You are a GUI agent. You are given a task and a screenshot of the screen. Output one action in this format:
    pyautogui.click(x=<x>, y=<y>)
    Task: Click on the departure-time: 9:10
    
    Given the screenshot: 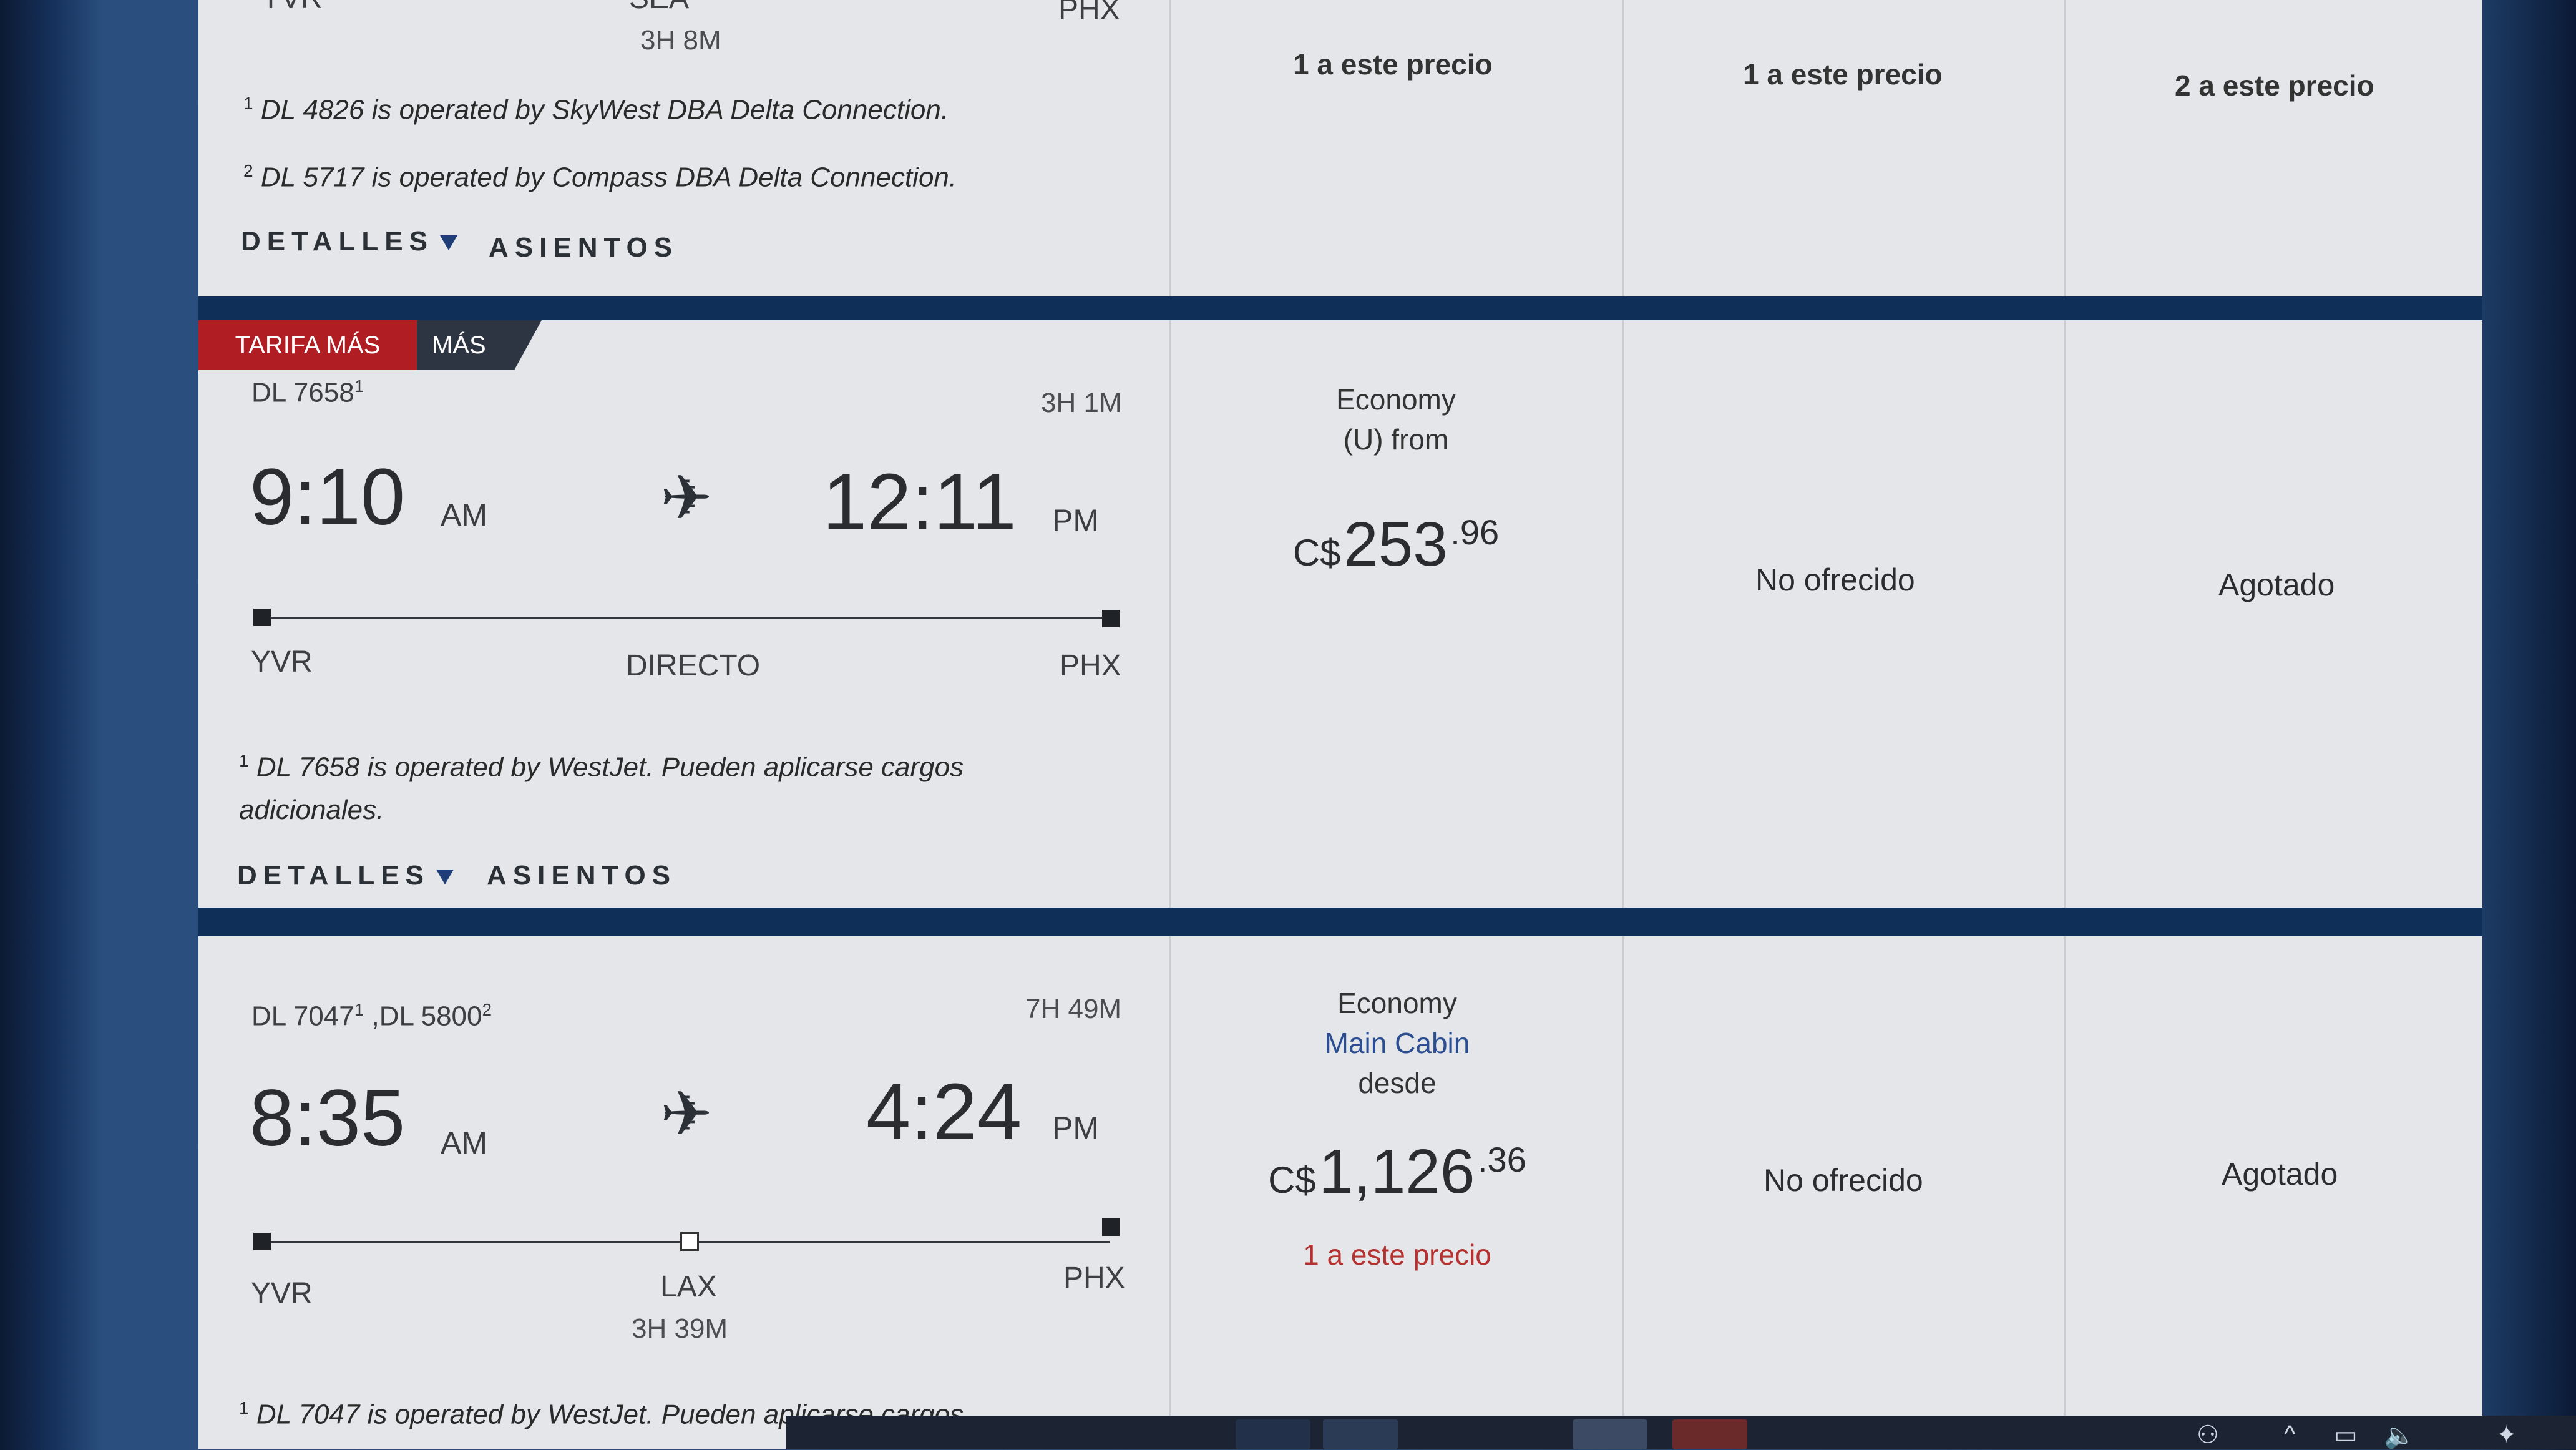 What is the action you would take?
    pyautogui.click(x=328, y=497)
    